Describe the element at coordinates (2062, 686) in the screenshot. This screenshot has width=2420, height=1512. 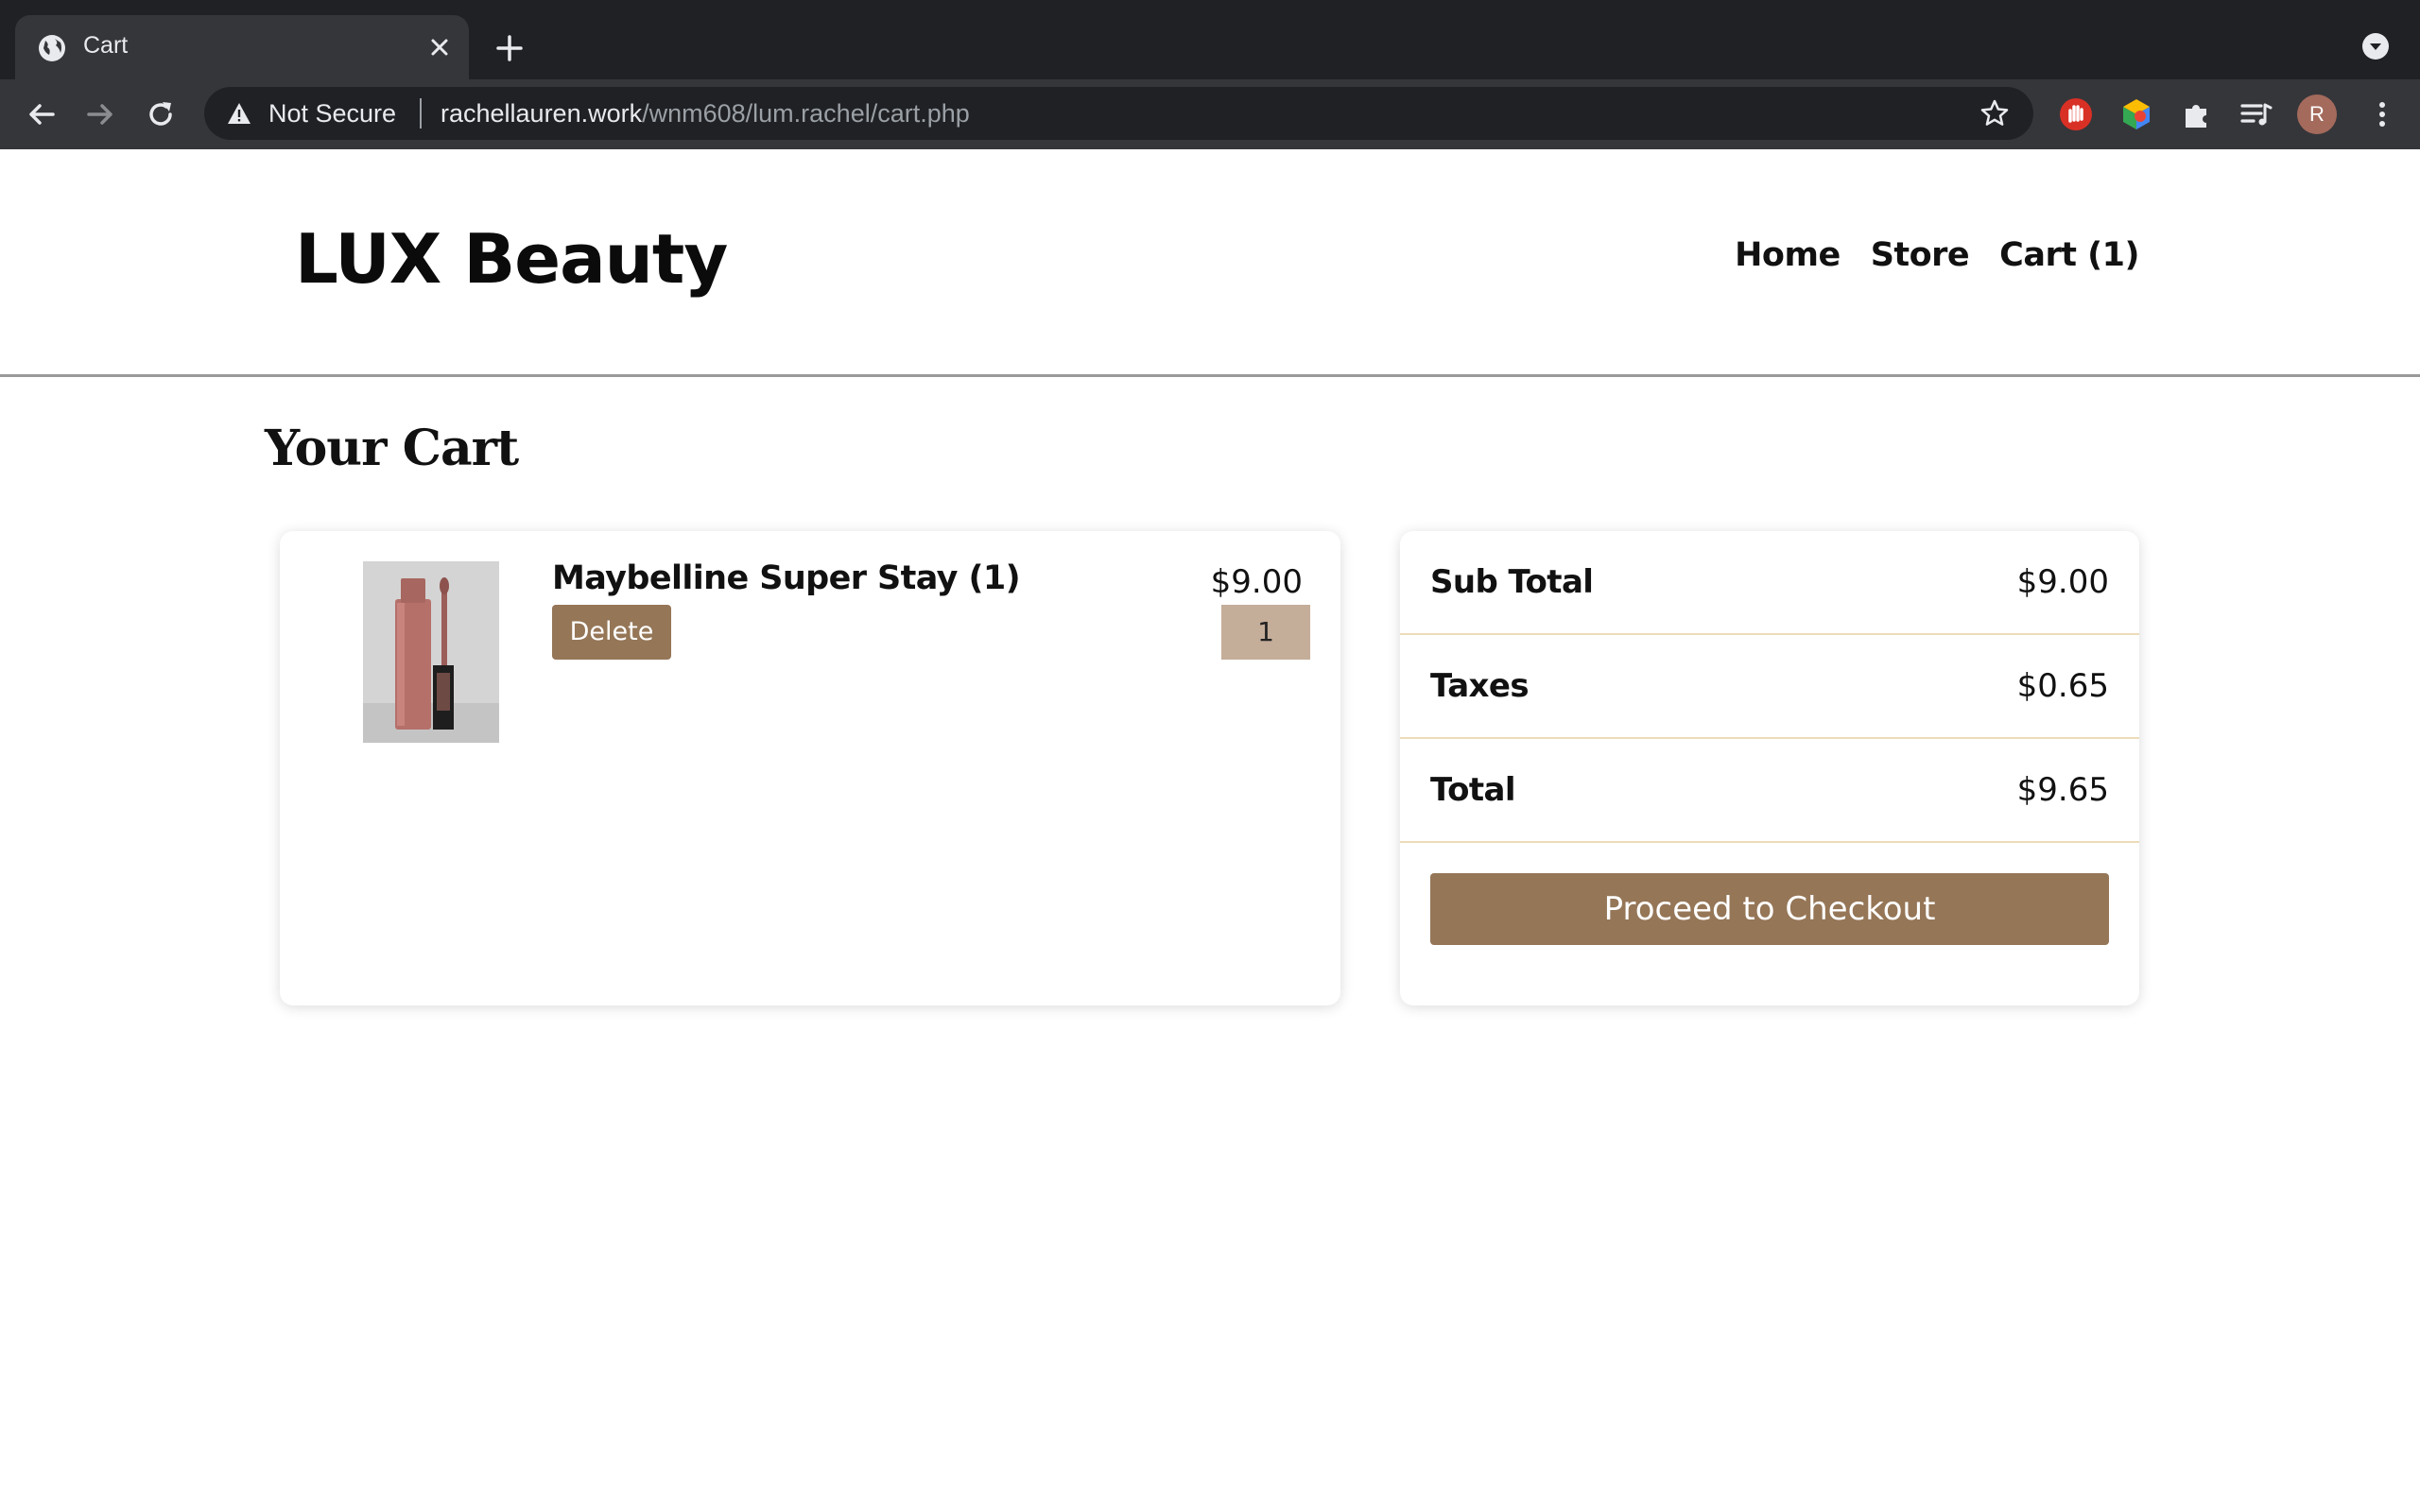
I see `summary-value: $0.65` at that location.